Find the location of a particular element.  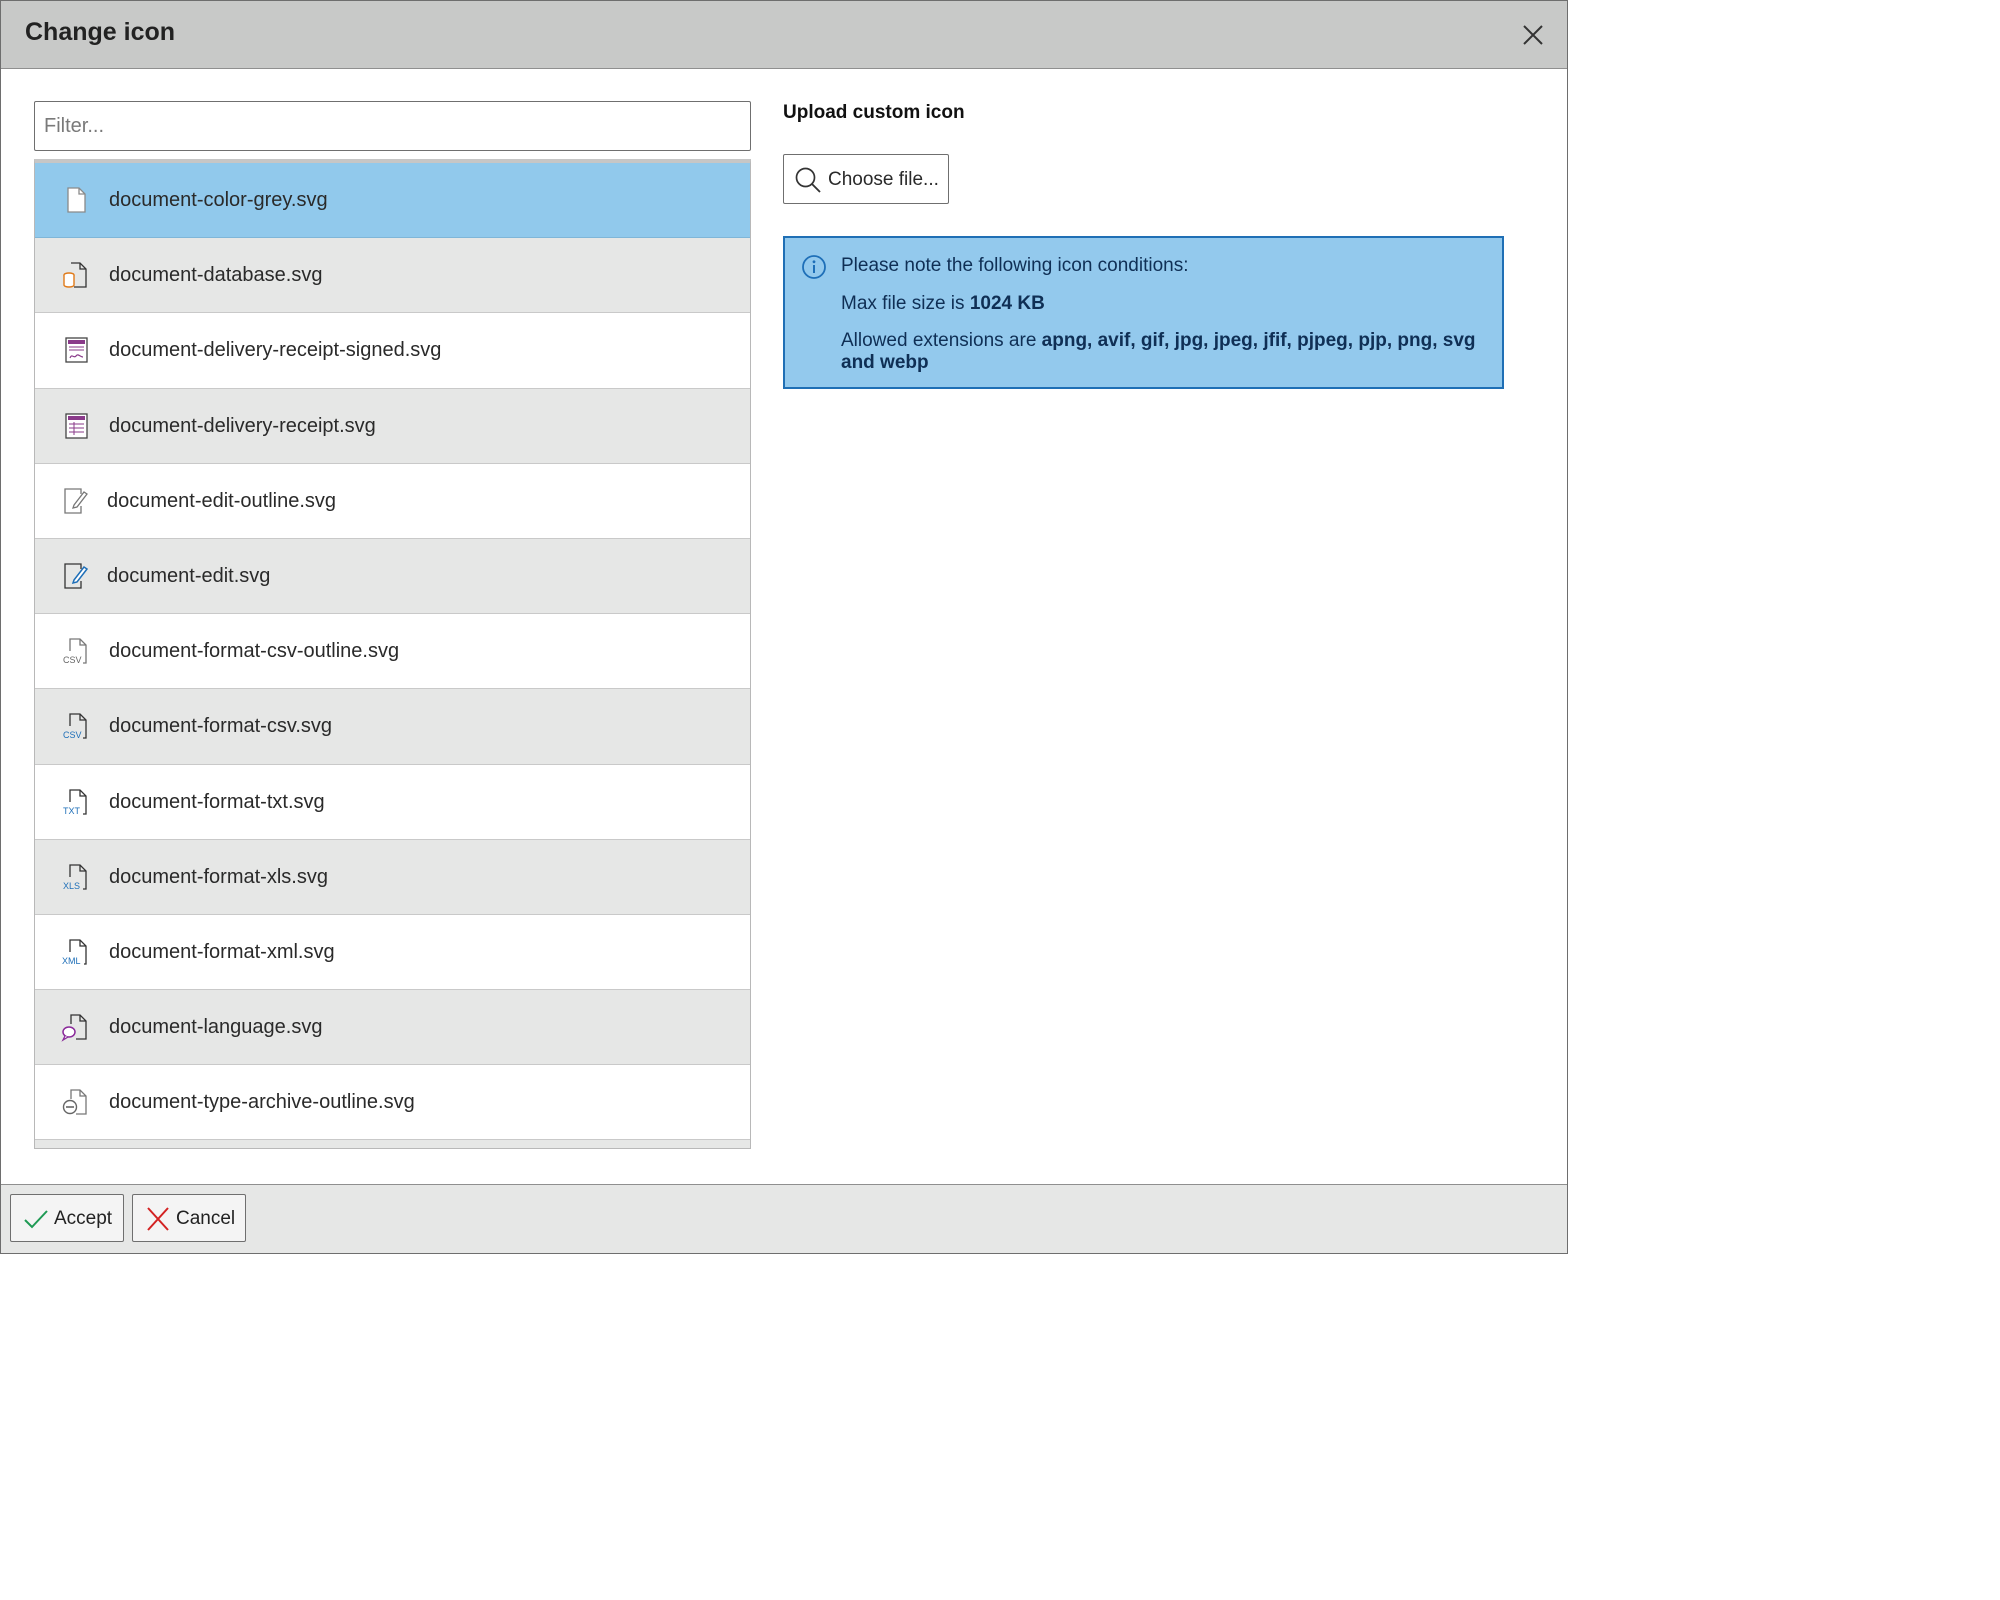

dialog-title: Change icon is located at coordinates (100, 32).